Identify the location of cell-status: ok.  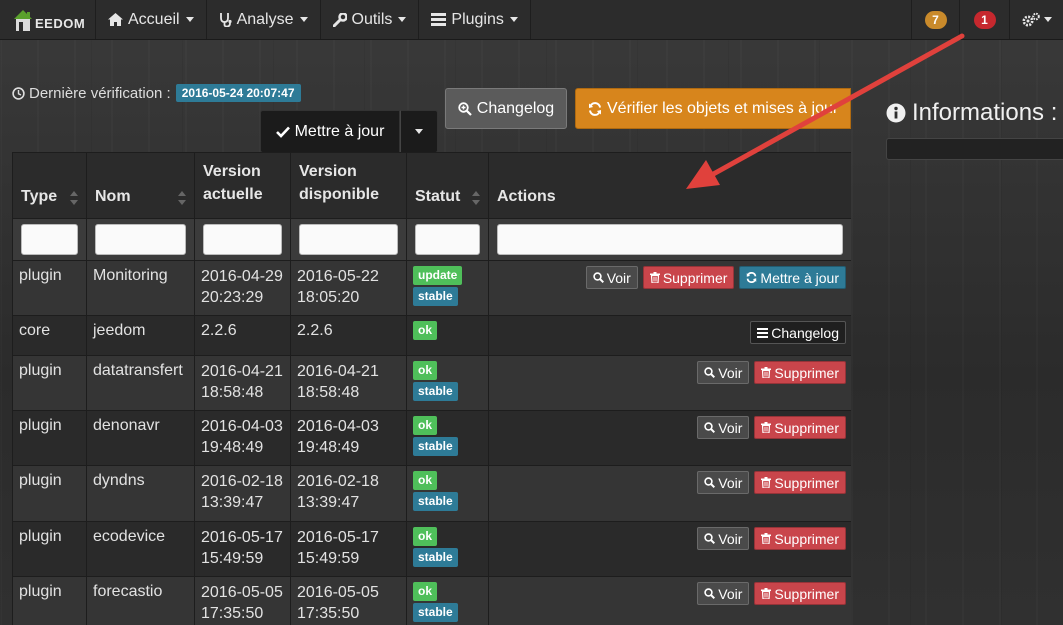
(447, 335).